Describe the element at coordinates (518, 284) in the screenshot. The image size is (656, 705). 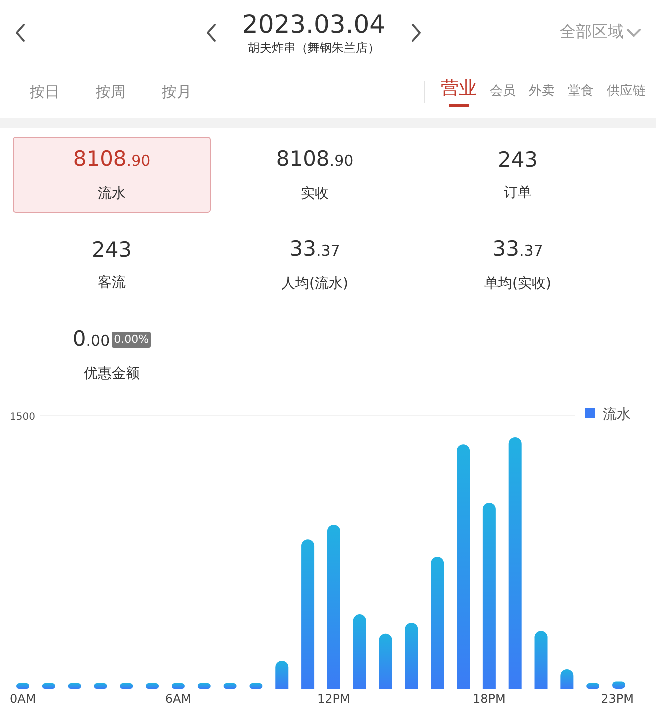
I see `metric-label: 单均(实收)` at that location.